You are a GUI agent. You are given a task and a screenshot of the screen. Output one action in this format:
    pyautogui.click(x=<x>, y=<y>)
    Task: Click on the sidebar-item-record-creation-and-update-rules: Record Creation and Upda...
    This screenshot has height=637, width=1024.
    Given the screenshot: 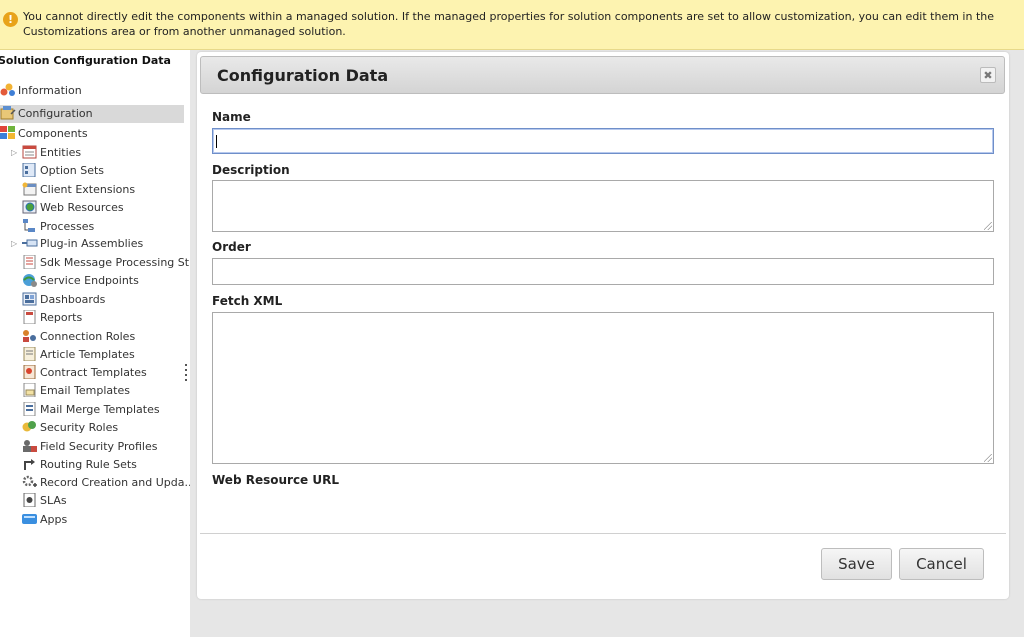 What is the action you would take?
    pyautogui.click(x=106, y=483)
    